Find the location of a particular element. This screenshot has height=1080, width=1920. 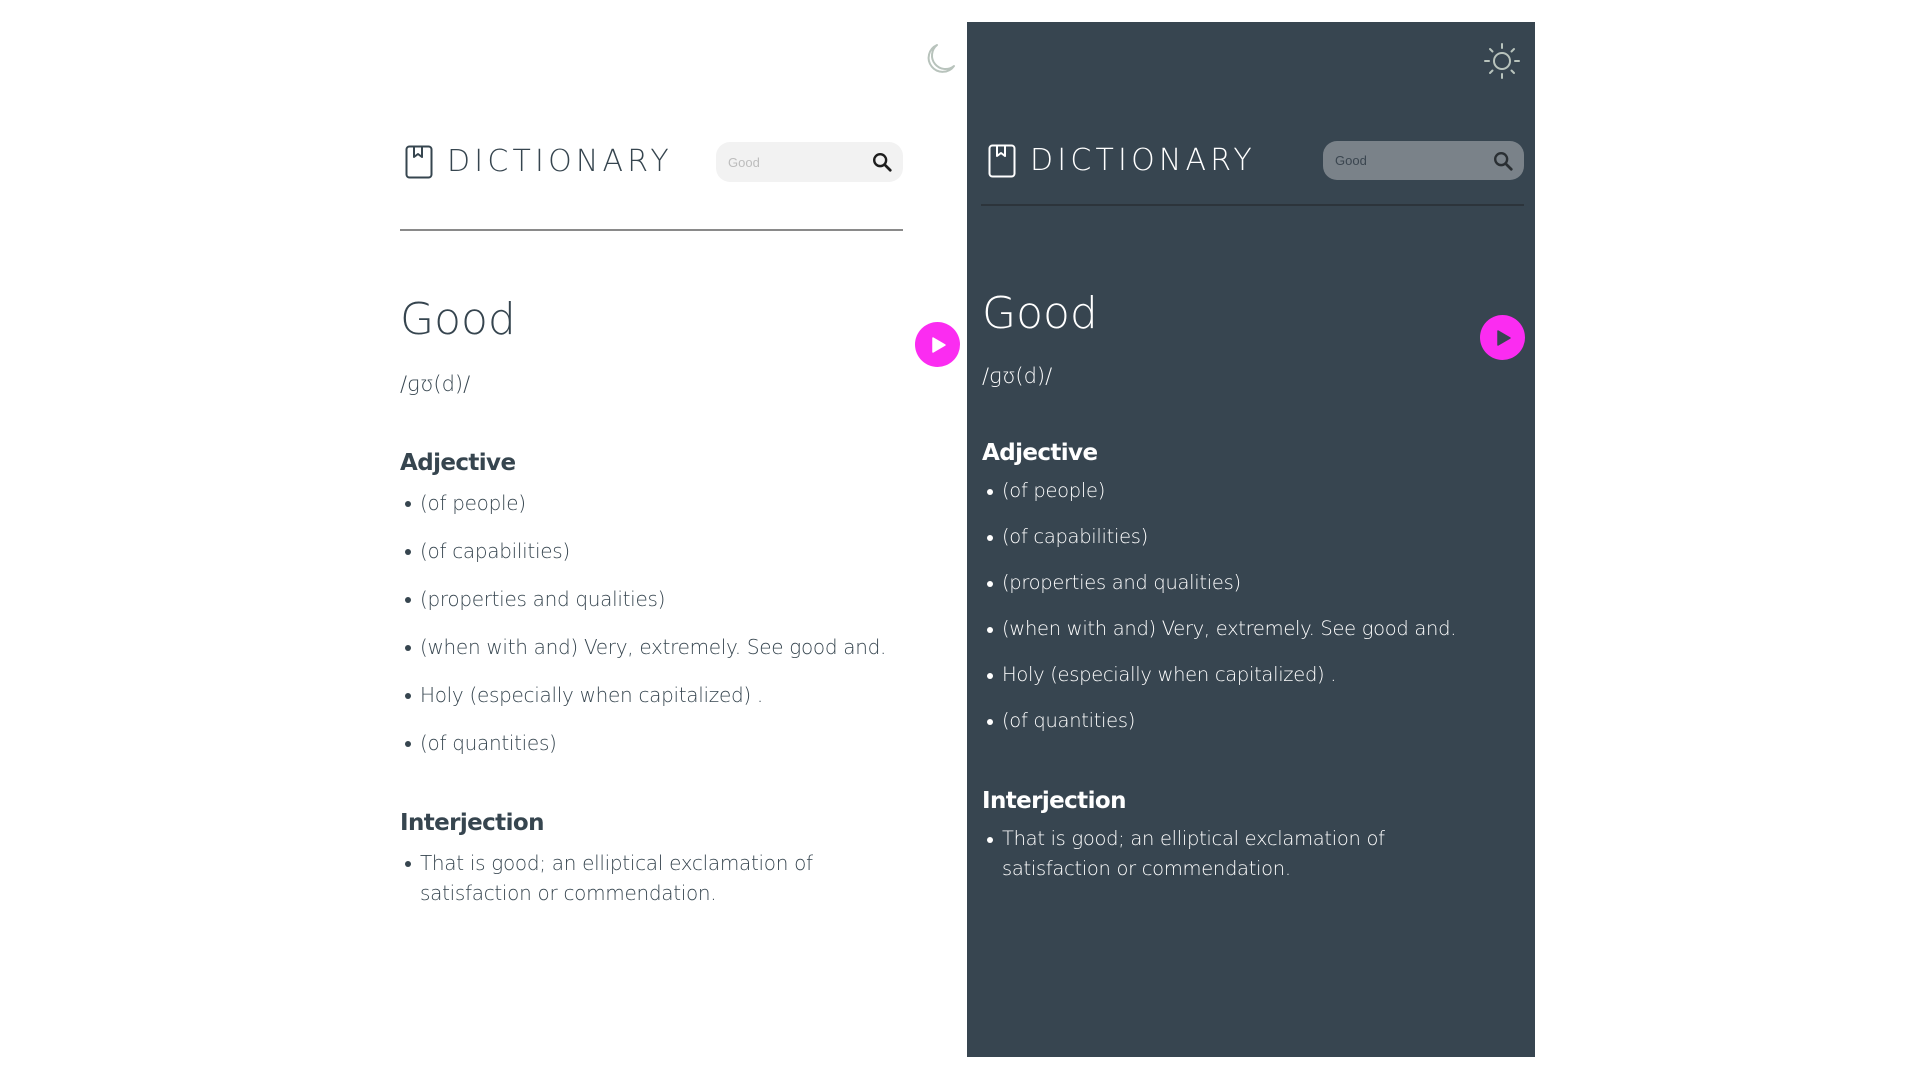

light-mode-toggle is located at coordinates (1502, 61).